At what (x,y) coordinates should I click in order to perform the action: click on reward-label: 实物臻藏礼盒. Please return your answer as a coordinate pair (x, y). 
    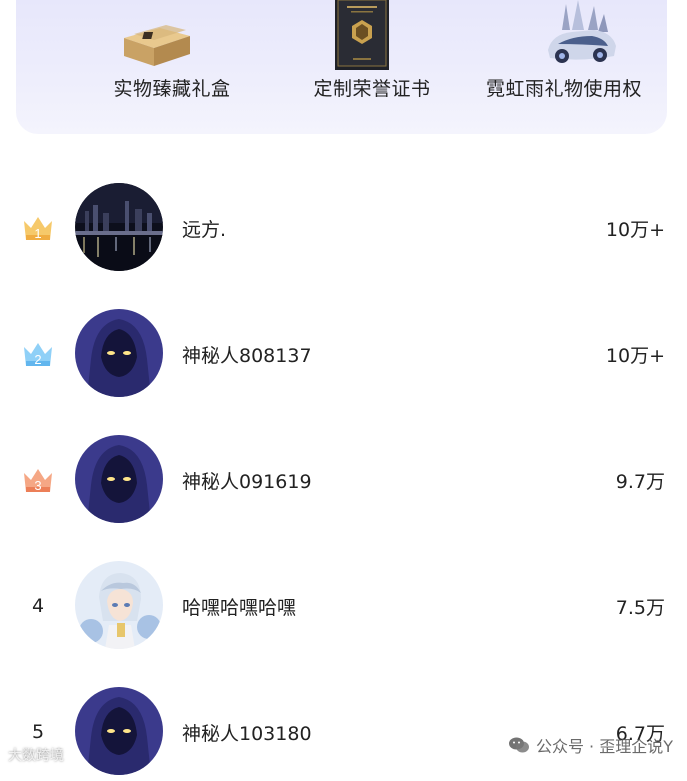
    Looking at the image, I should click on (172, 89).